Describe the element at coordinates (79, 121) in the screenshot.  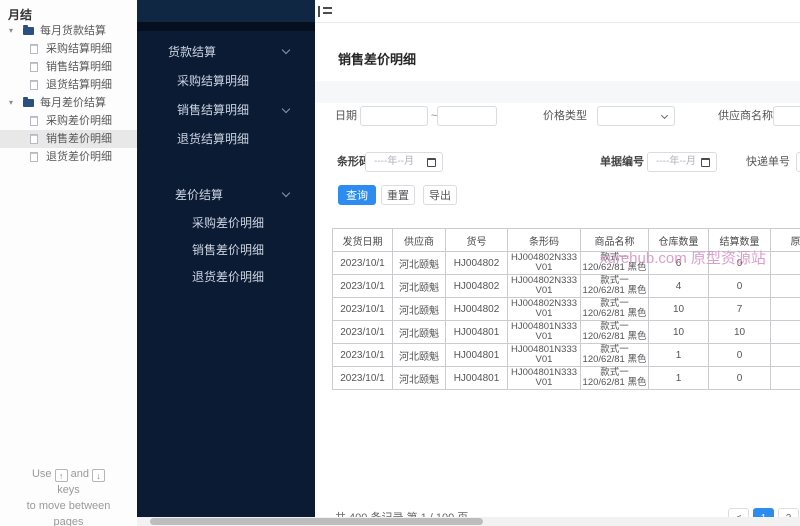
I see `tree-item-label: 采购差价明细` at that location.